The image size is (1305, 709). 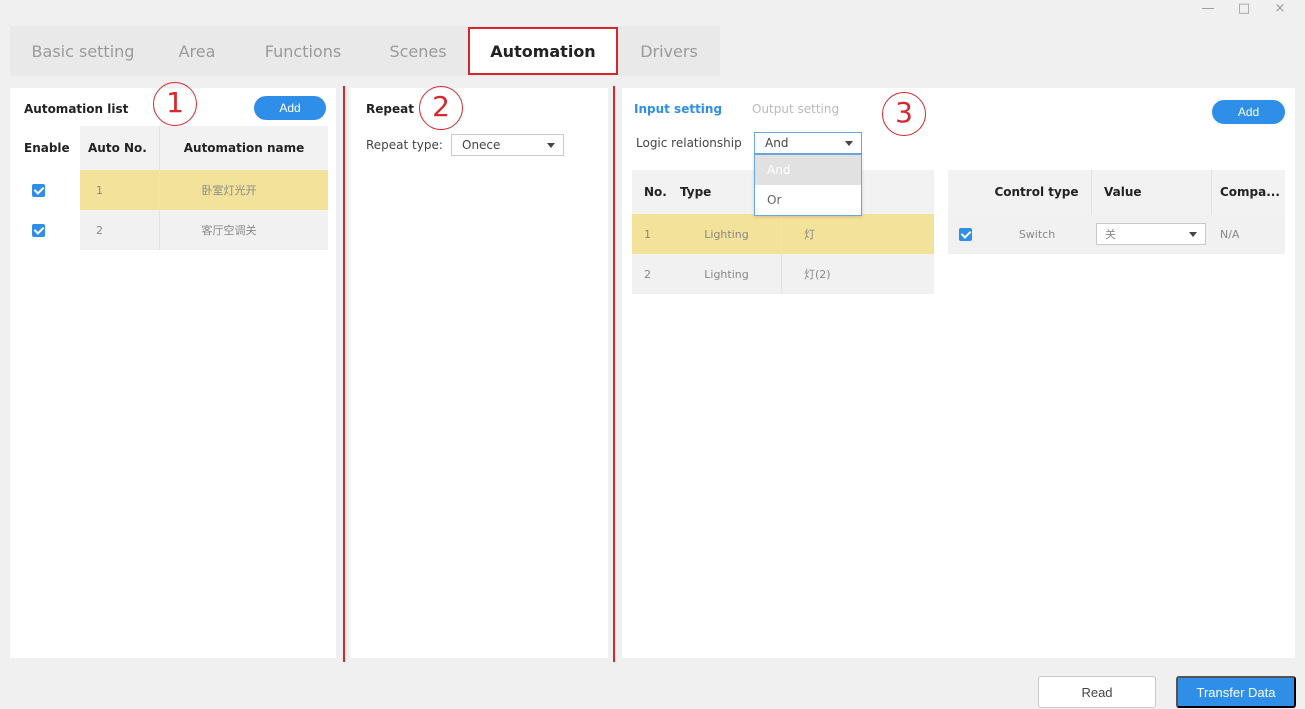 What do you see at coordinates (1236, 692) in the screenshot?
I see `transfer-data-button: Transfer Data` at bounding box center [1236, 692].